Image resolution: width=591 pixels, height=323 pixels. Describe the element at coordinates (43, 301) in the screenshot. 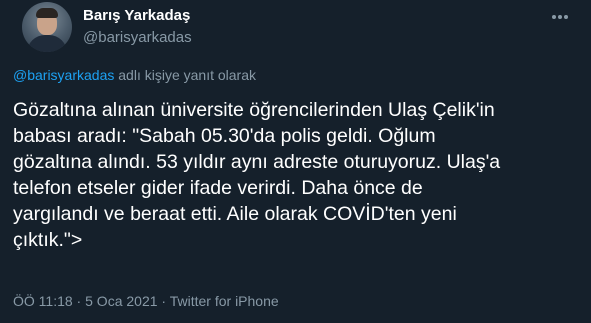

I see `tweet-time: ÖÖ 11:18` at that location.